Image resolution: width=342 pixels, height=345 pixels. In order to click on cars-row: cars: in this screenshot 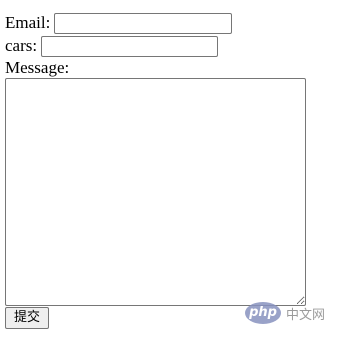, I will do `click(112, 46)`.